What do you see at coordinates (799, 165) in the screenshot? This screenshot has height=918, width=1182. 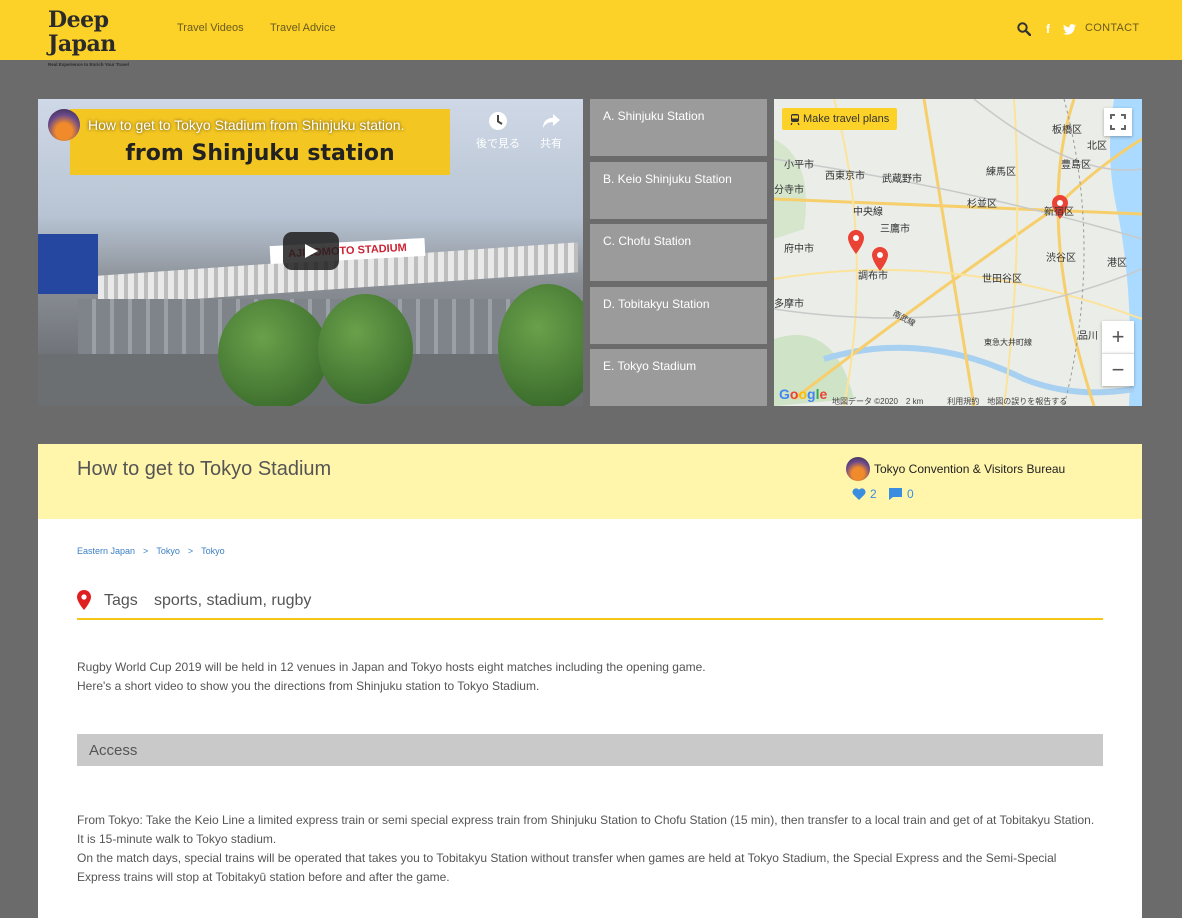 I see `map-label-kodaira: 小平市` at bounding box center [799, 165].